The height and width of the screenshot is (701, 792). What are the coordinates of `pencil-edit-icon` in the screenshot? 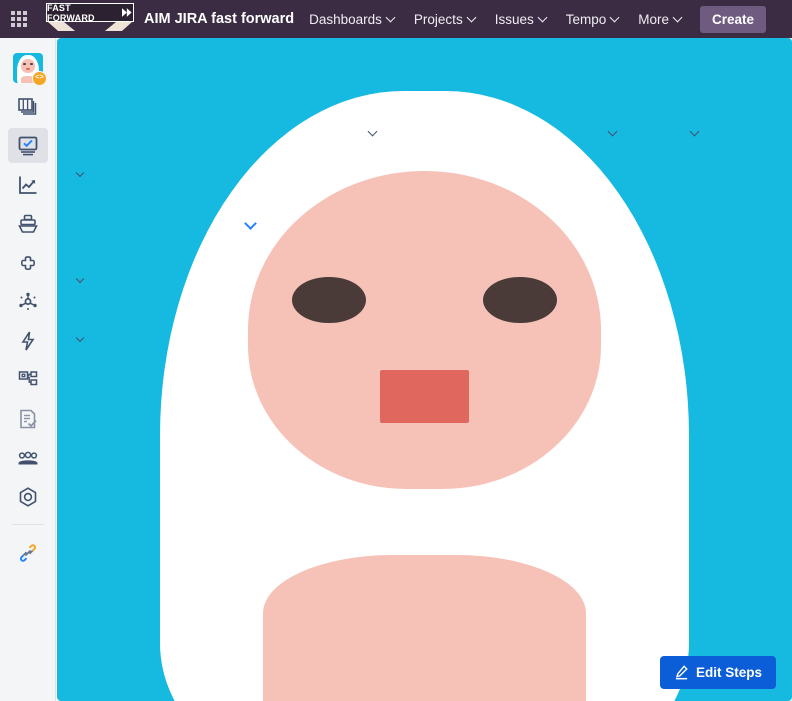 It's located at (681, 672).